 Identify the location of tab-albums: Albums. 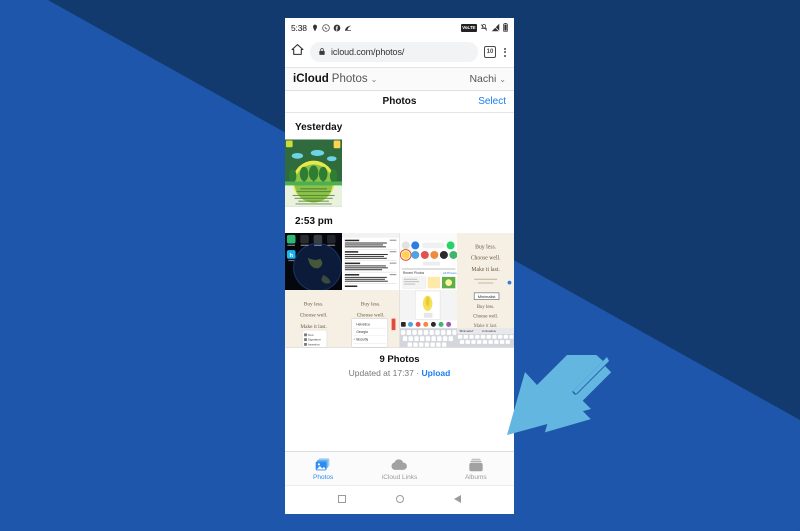
(476, 468).